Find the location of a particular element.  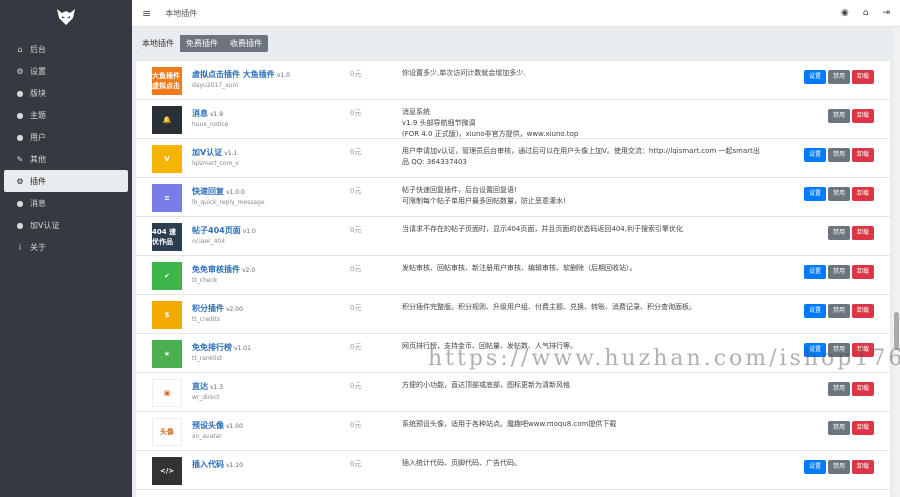

plugin-icon: 🔔 is located at coordinates (167, 120).